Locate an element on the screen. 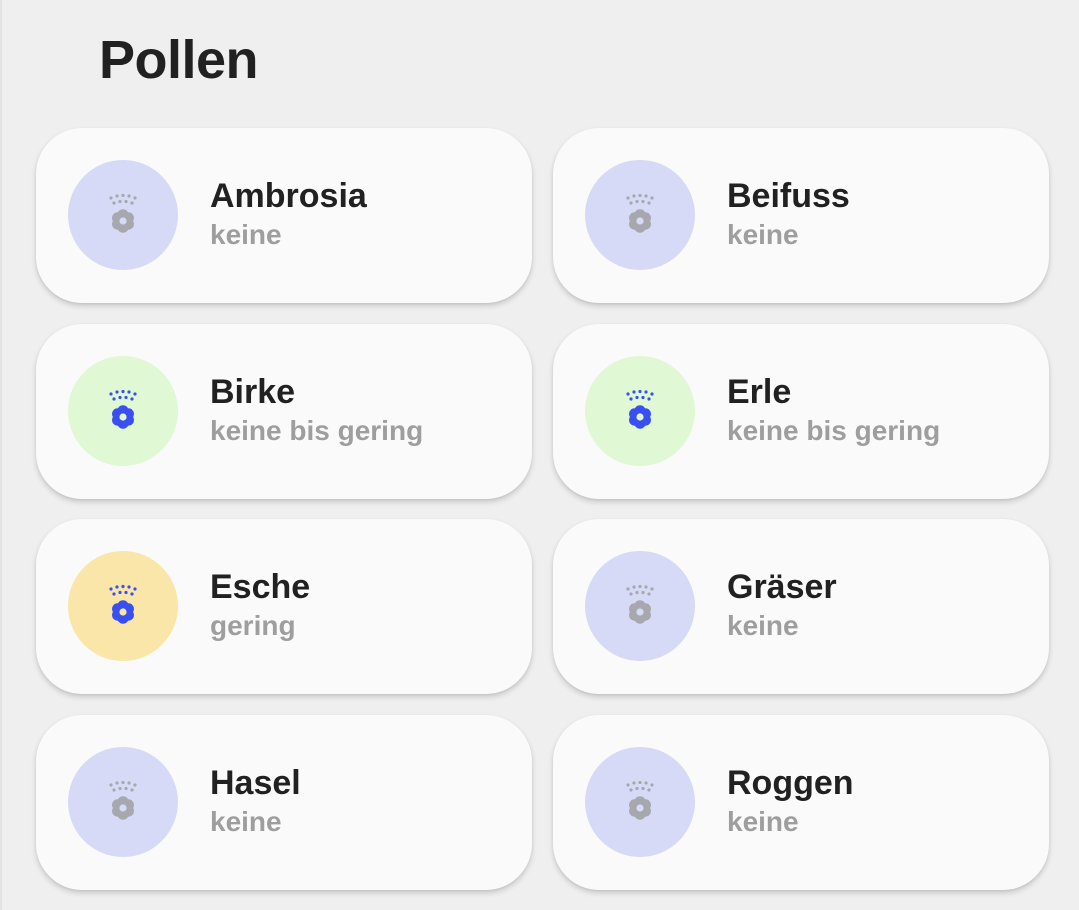  pollen-name: Esche is located at coordinates (260, 587).